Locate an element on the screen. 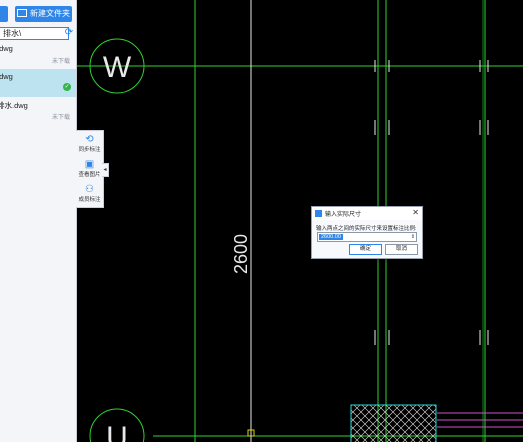  folder-icon is located at coordinates (22, 13).